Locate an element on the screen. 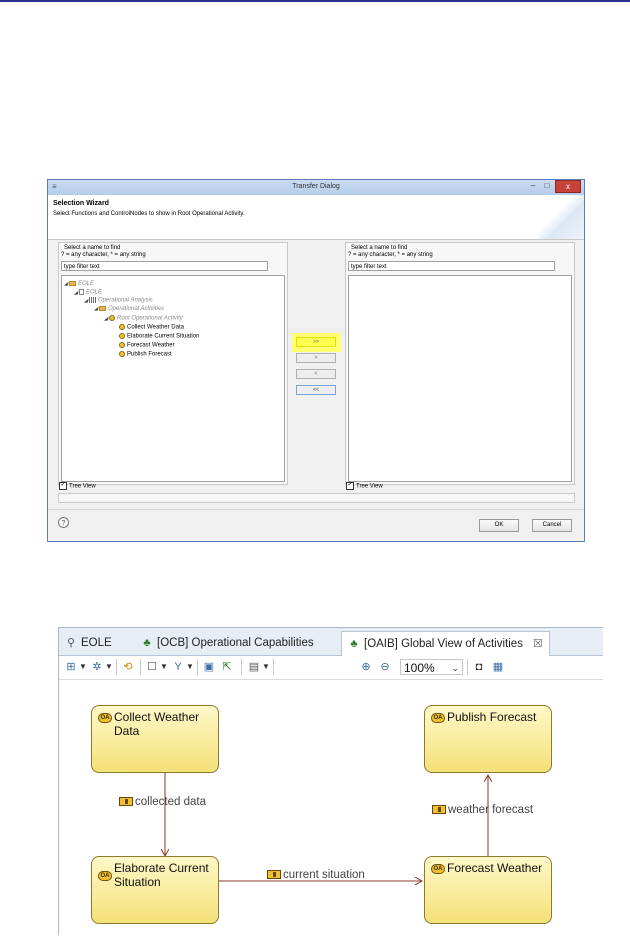  tab-label: [OCB] Operational Capabilities is located at coordinates (235, 643).